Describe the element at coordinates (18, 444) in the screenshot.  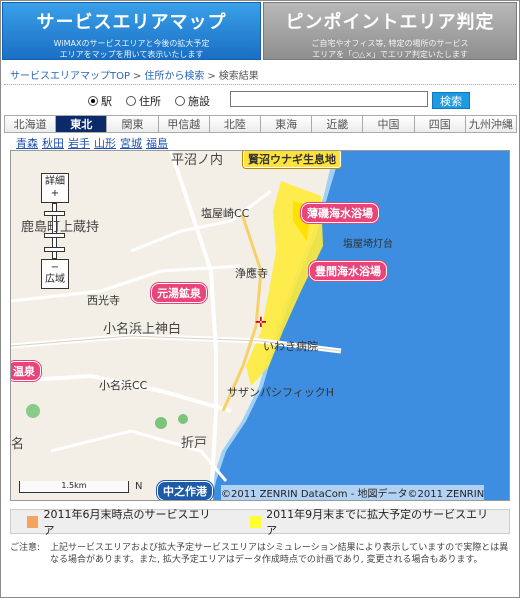
I see `map-label-na: 名` at that location.